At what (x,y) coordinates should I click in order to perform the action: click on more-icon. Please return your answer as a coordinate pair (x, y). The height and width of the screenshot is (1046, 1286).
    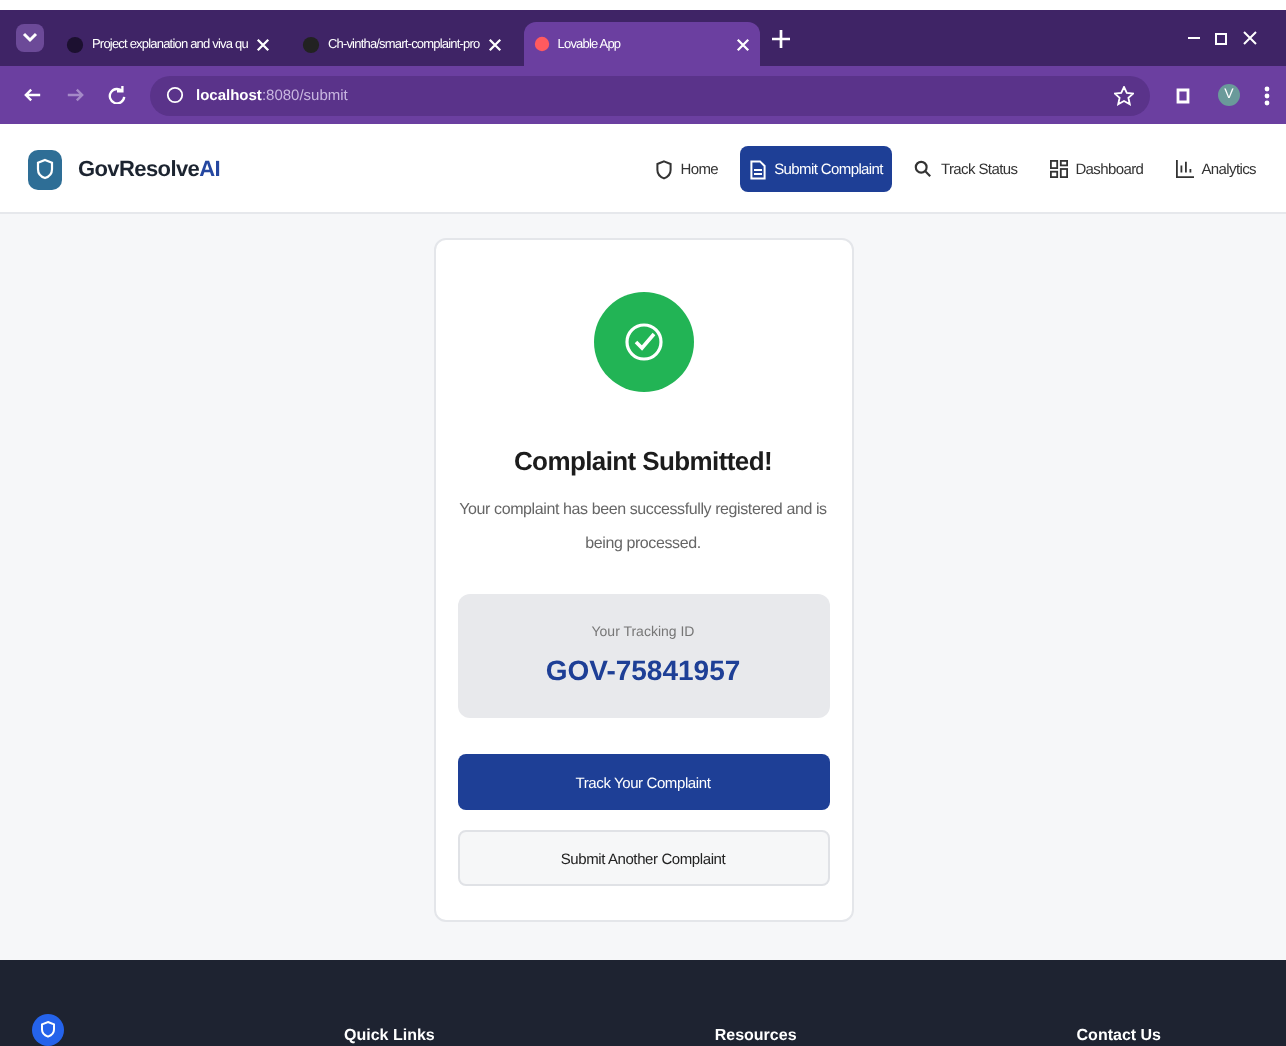
    Looking at the image, I should click on (1267, 95).